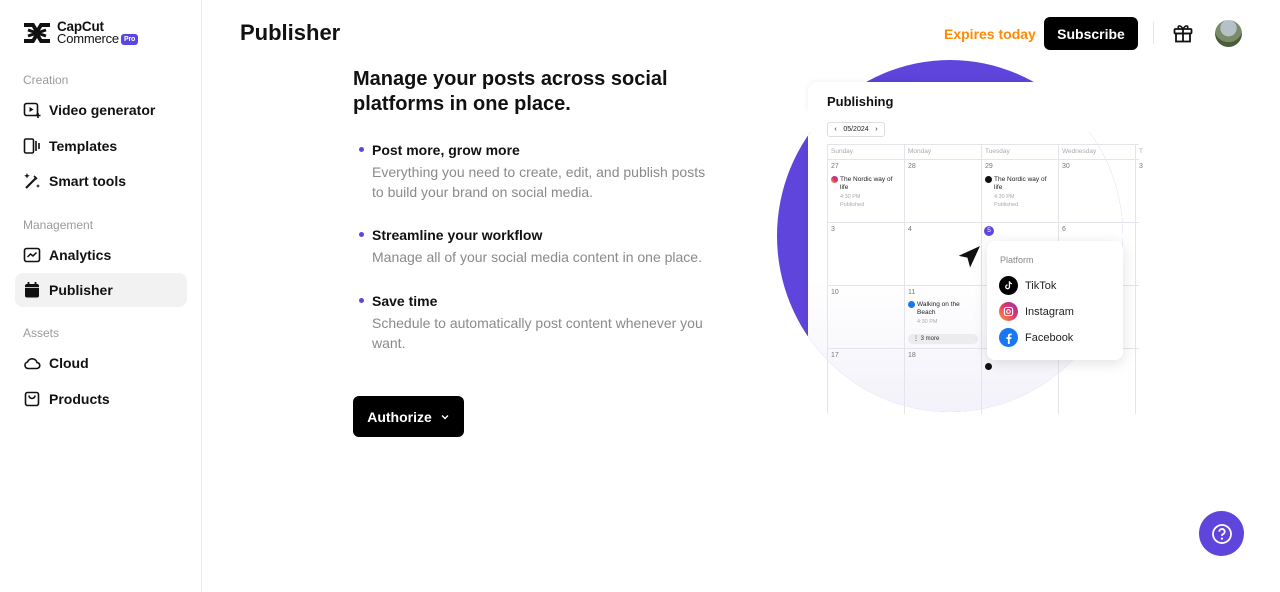 This screenshot has height=592, width=1280. I want to click on authorize-label: Authorize, so click(399, 416).